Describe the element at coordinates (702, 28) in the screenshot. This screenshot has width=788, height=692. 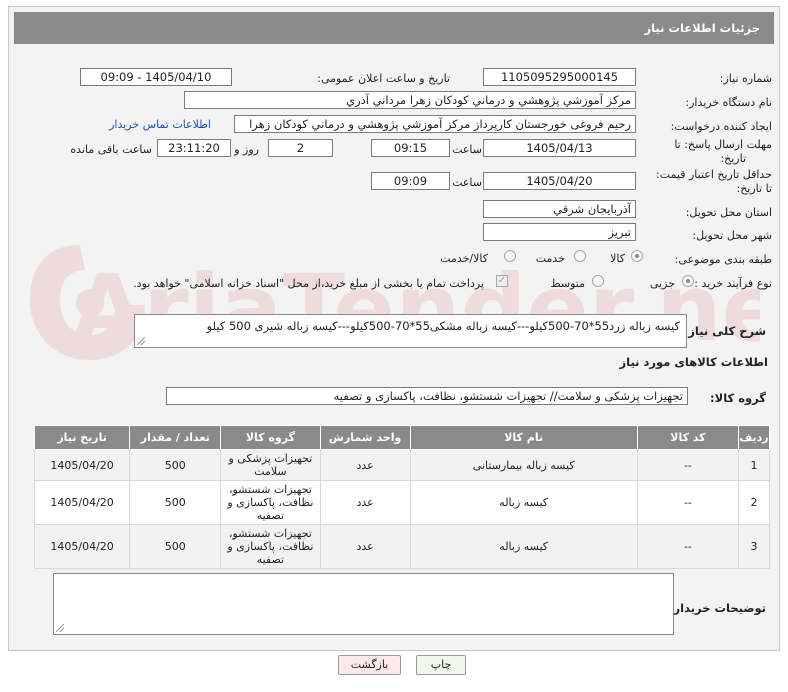
I see `page-title: جزئیات اطلاعات نیاز` at that location.